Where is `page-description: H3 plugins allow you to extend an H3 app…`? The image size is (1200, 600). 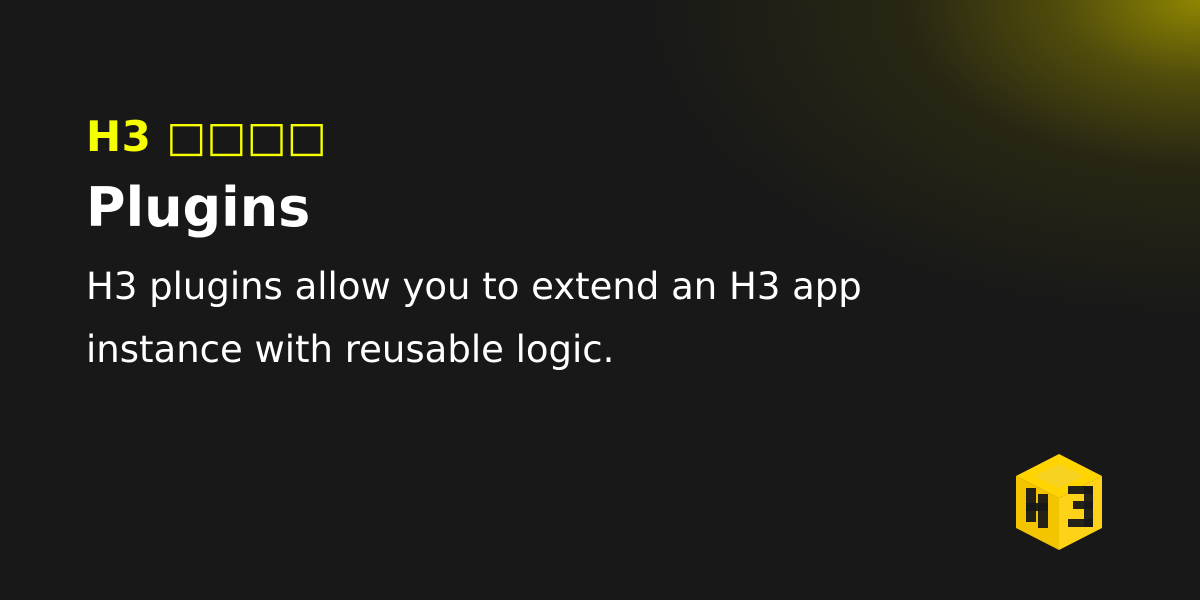
page-description: H3 plugins allow you to extend an H3 app… is located at coordinates (474, 317).